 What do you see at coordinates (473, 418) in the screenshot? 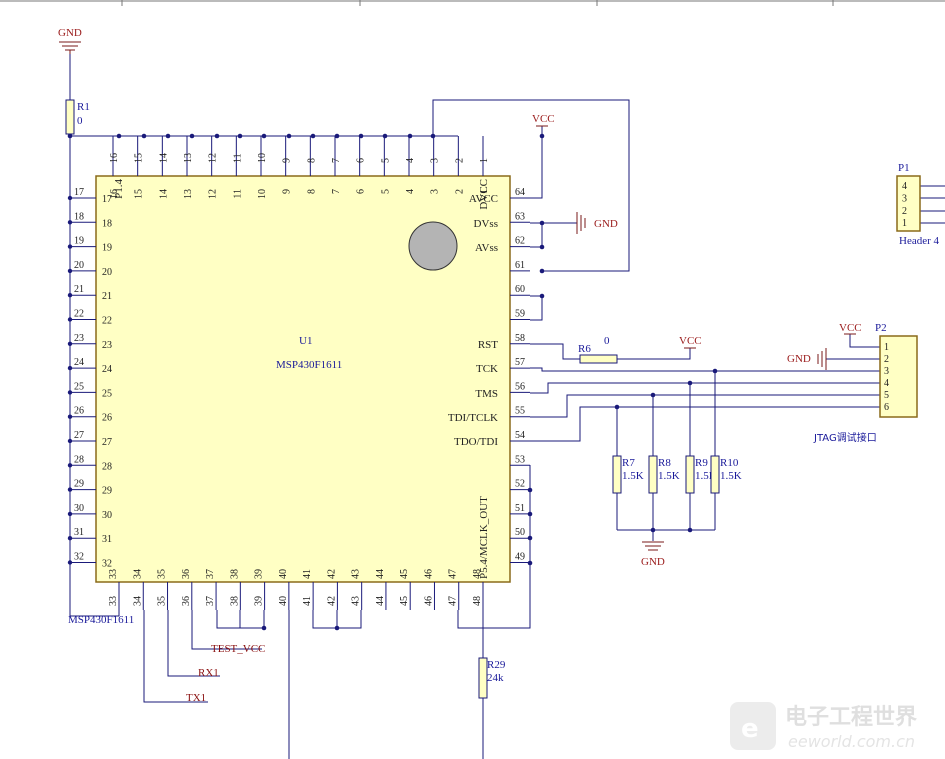
I see `label-tdi-tclk: TDI/TCLK` at bounding box center [473, 418].